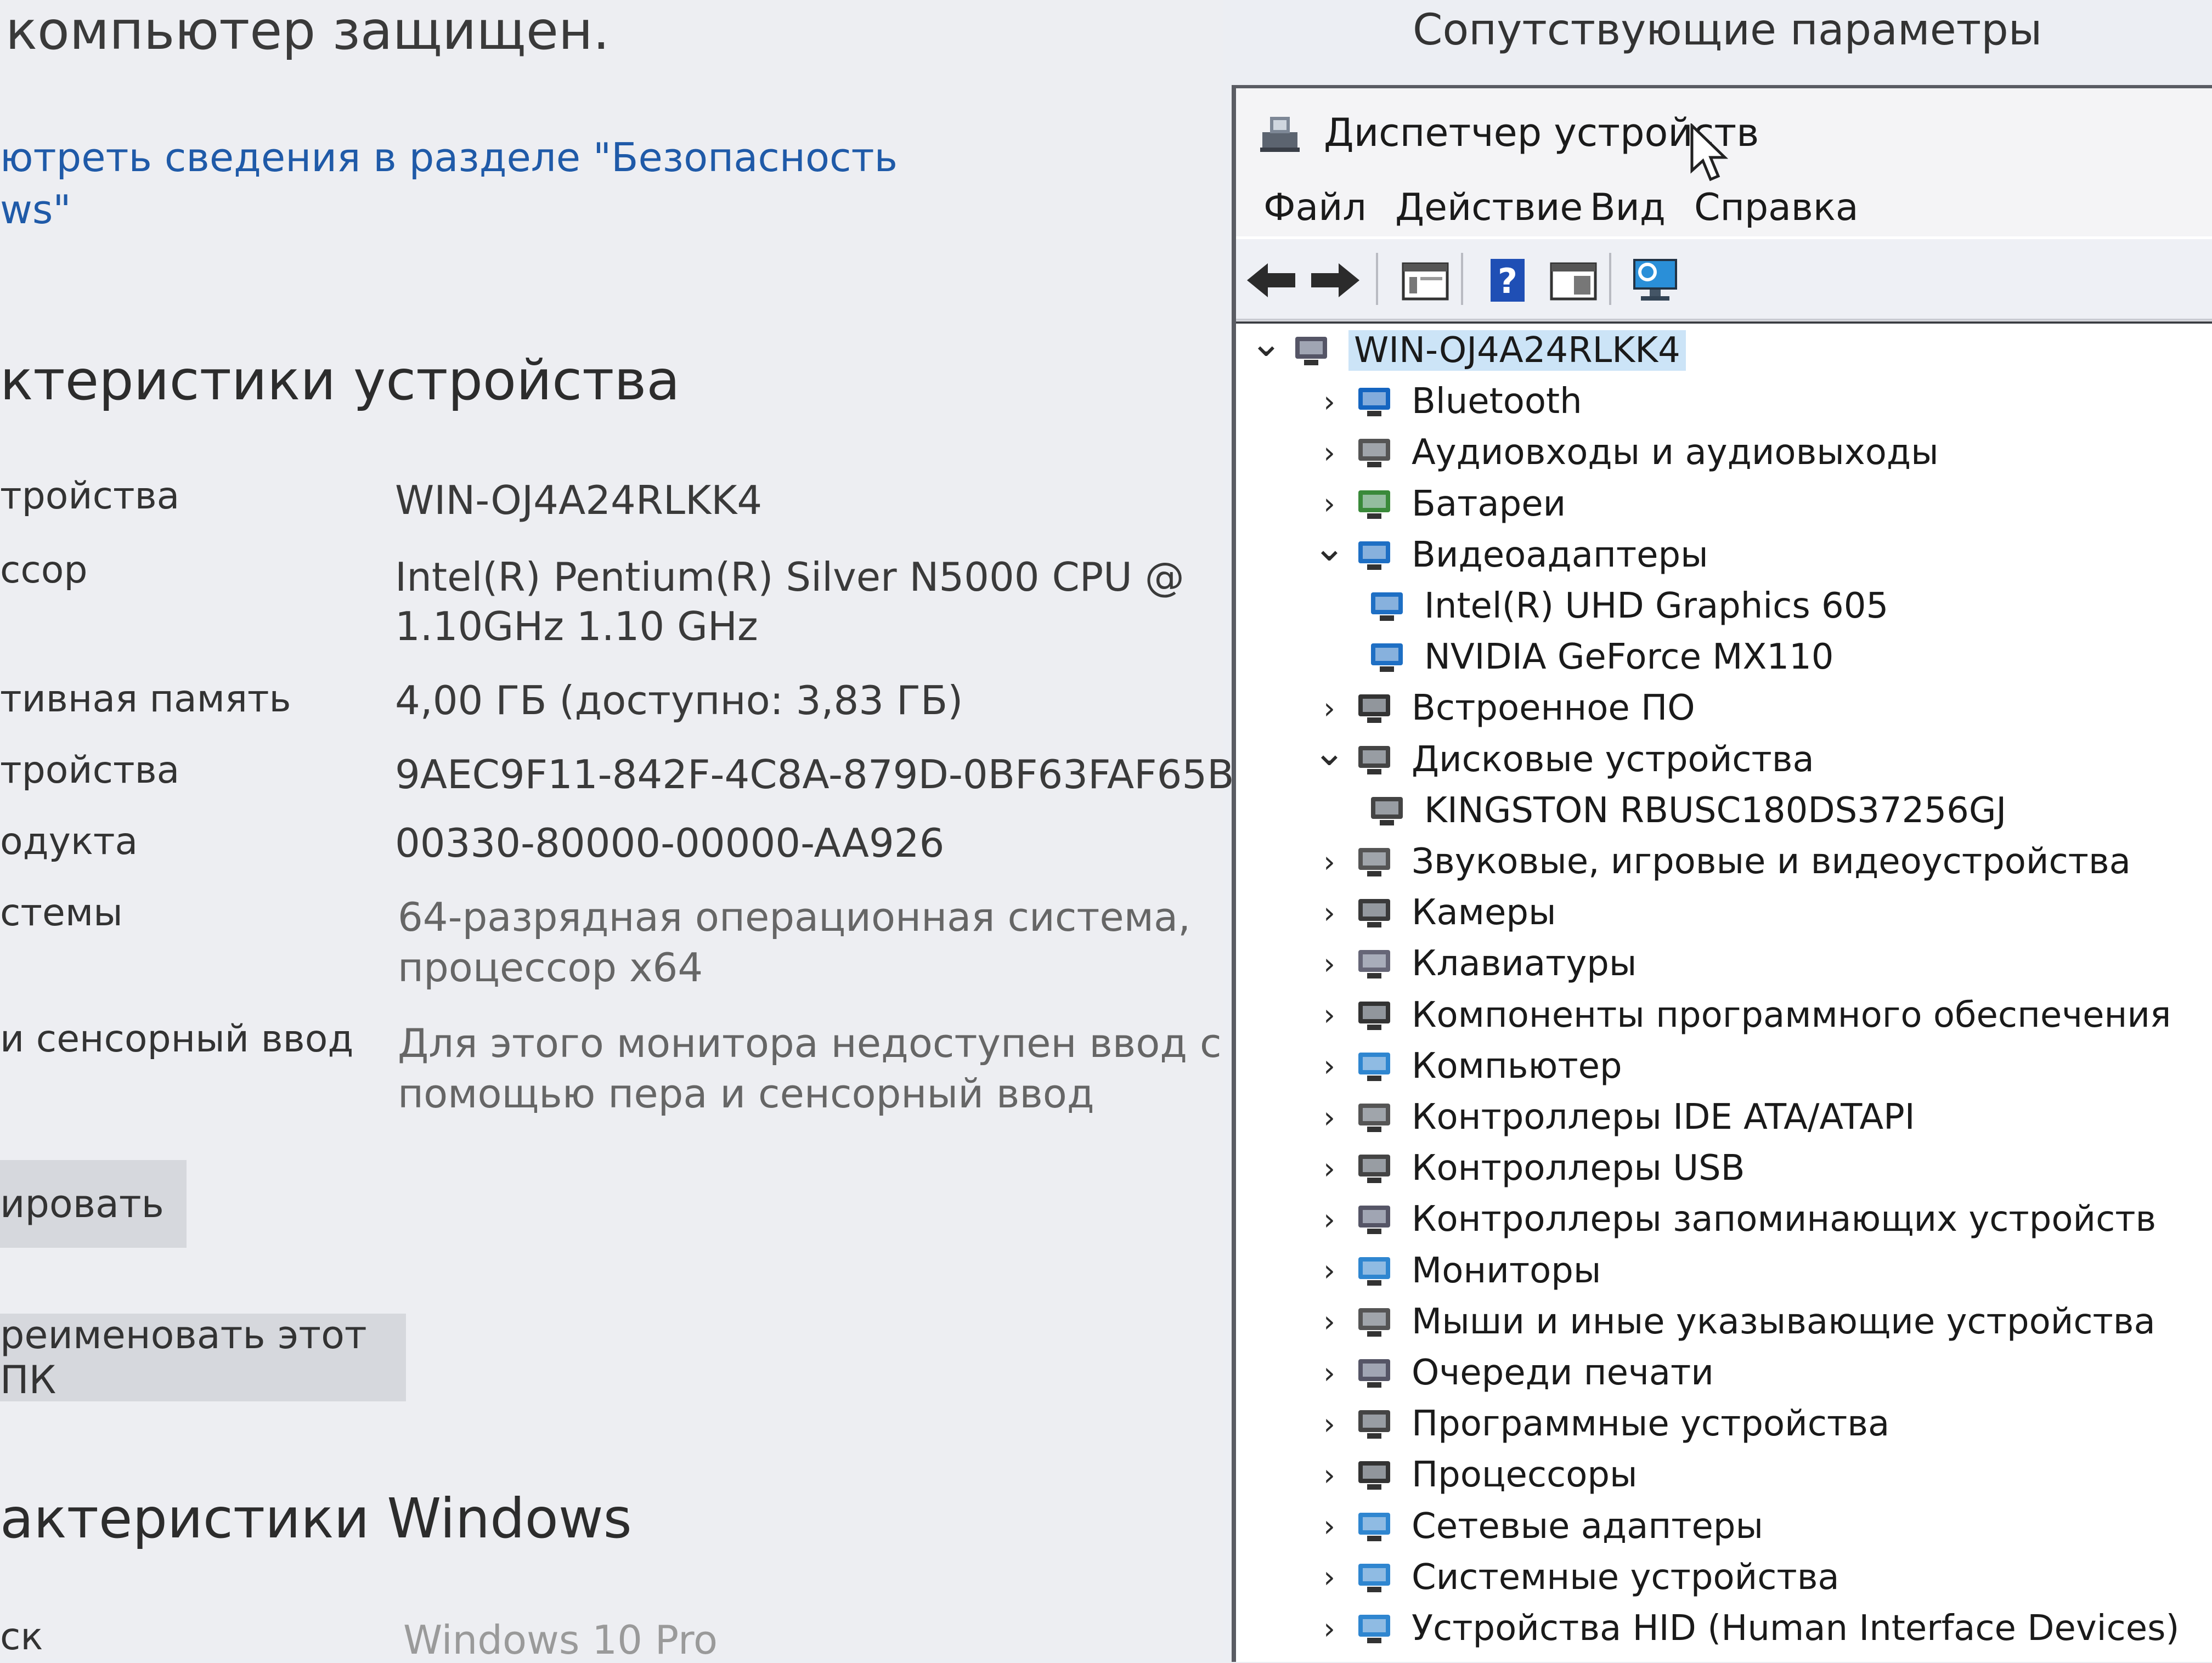  What do you see at coordinates (1742, 1015) in the screenshot?
I see `tree-node: › Компоненты программного обеспечения` at bounding box center [1742, 1015].